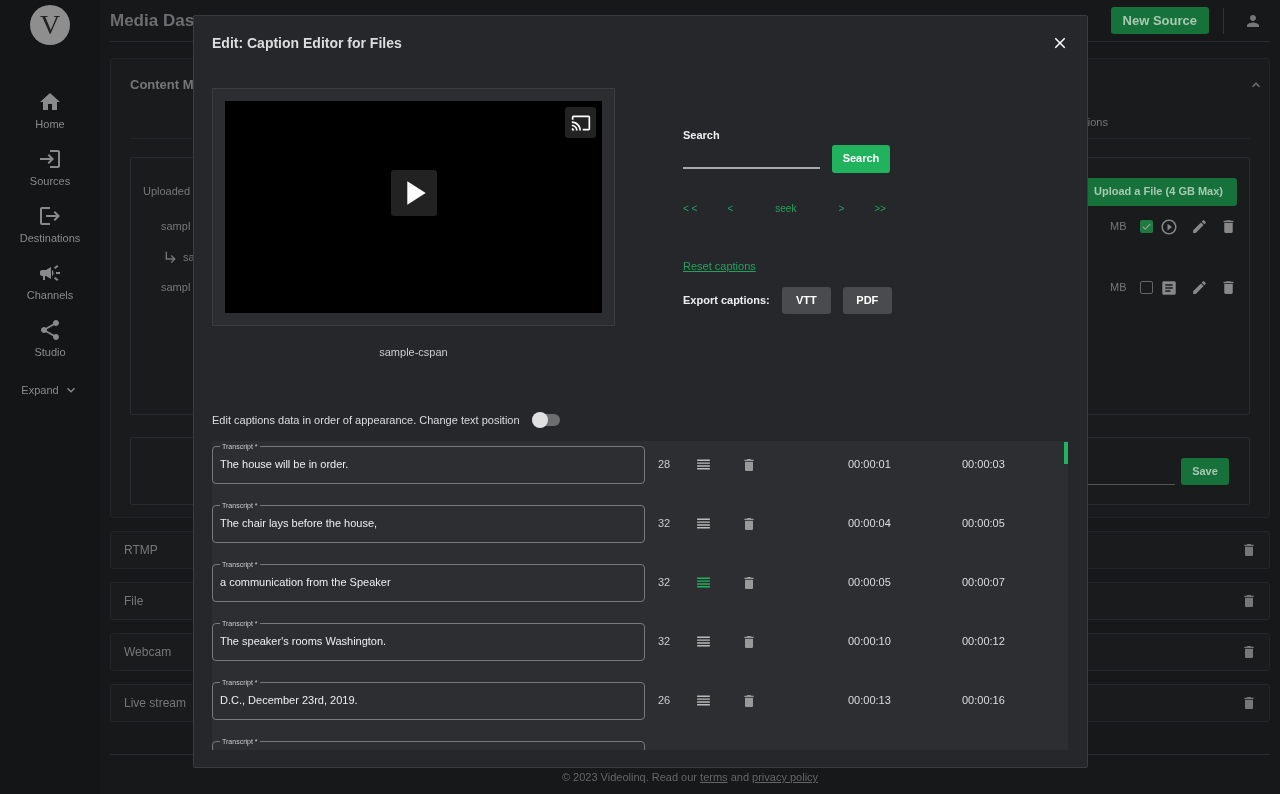 The width and height of the screenshot is (1280, 794). Describe the element at coordinates (1205, 471) in the screenshot. I see `save-button: Save` at that location.